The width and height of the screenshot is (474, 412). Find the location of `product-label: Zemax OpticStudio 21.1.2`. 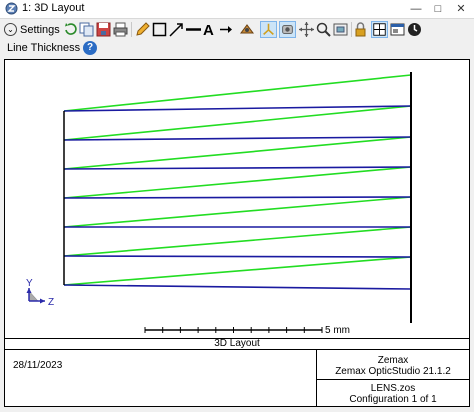

product-label: Zemax OpticStudio 21.1.2 is located at coordinates (393, 371).